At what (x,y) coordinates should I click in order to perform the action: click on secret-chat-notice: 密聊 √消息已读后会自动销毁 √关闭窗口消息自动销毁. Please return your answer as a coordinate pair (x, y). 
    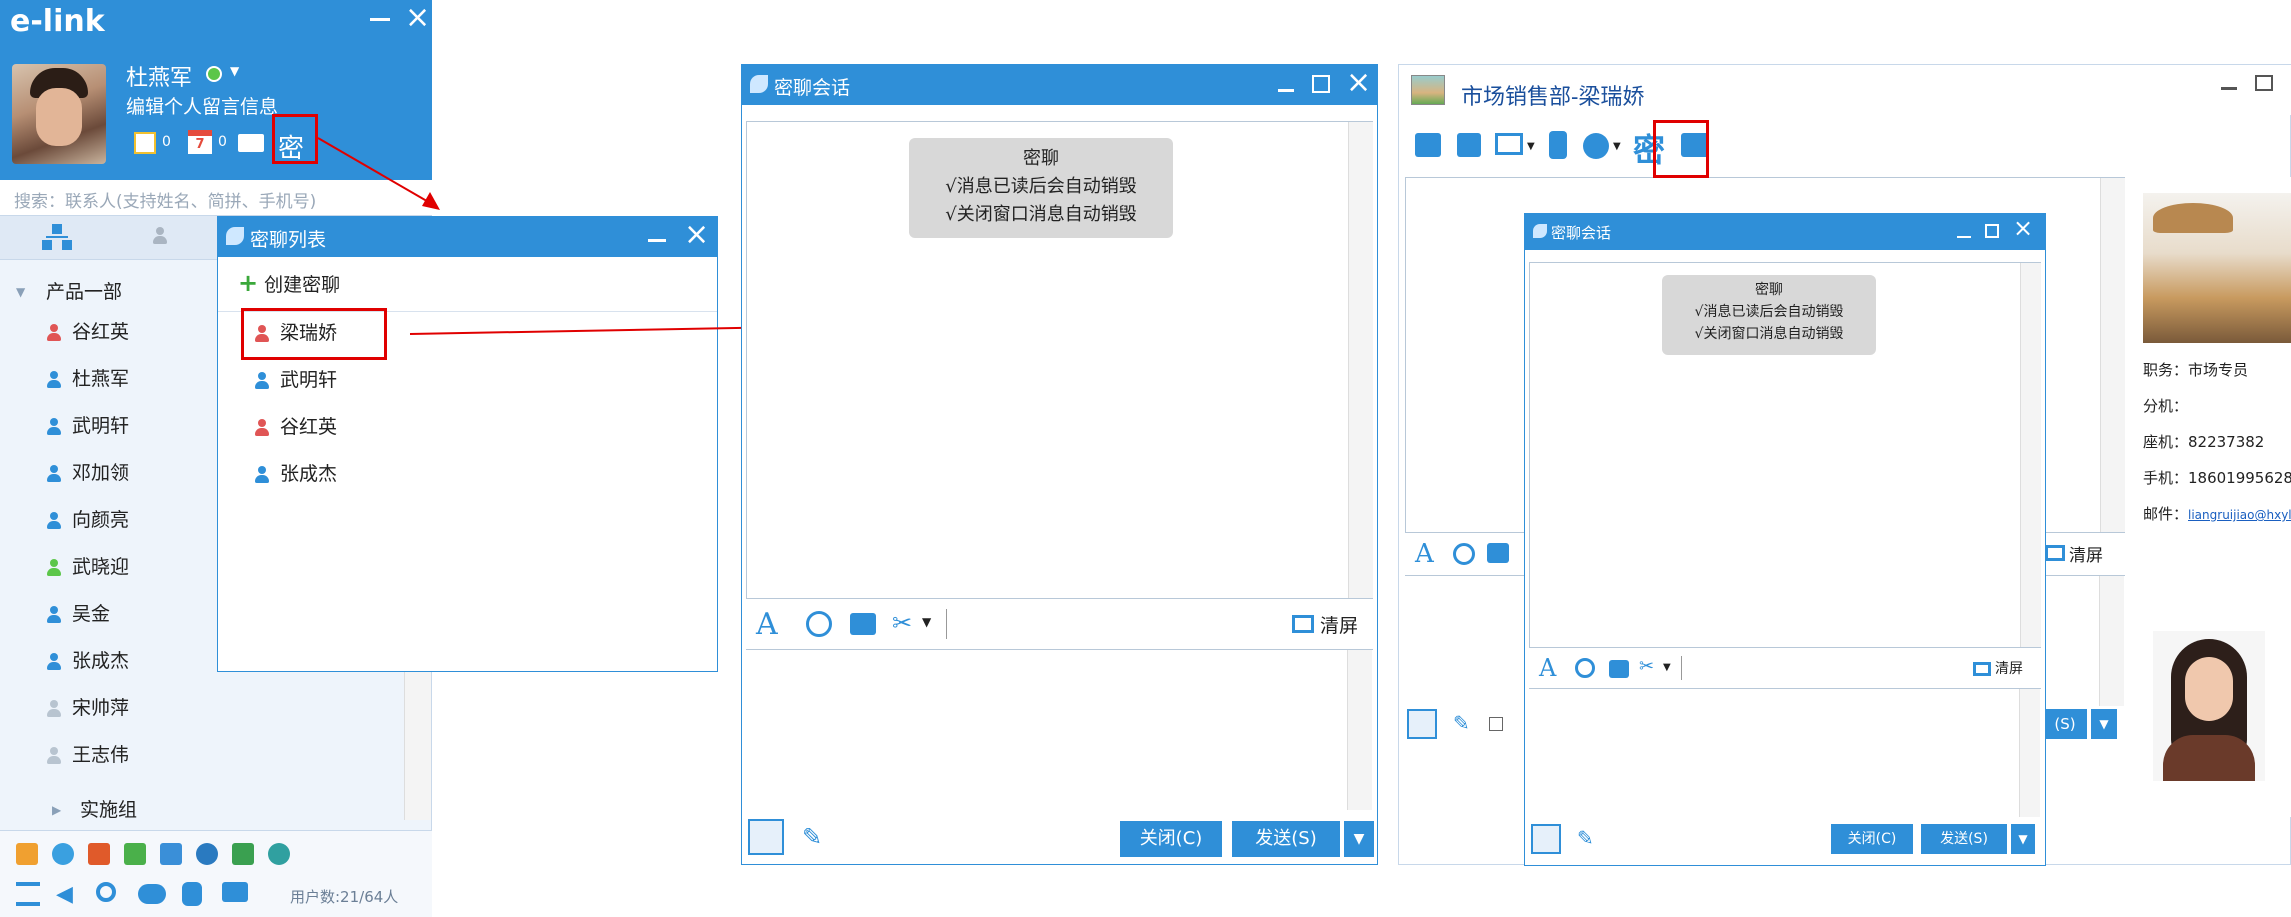
    Looking at the image, I should click on (1769, 315).